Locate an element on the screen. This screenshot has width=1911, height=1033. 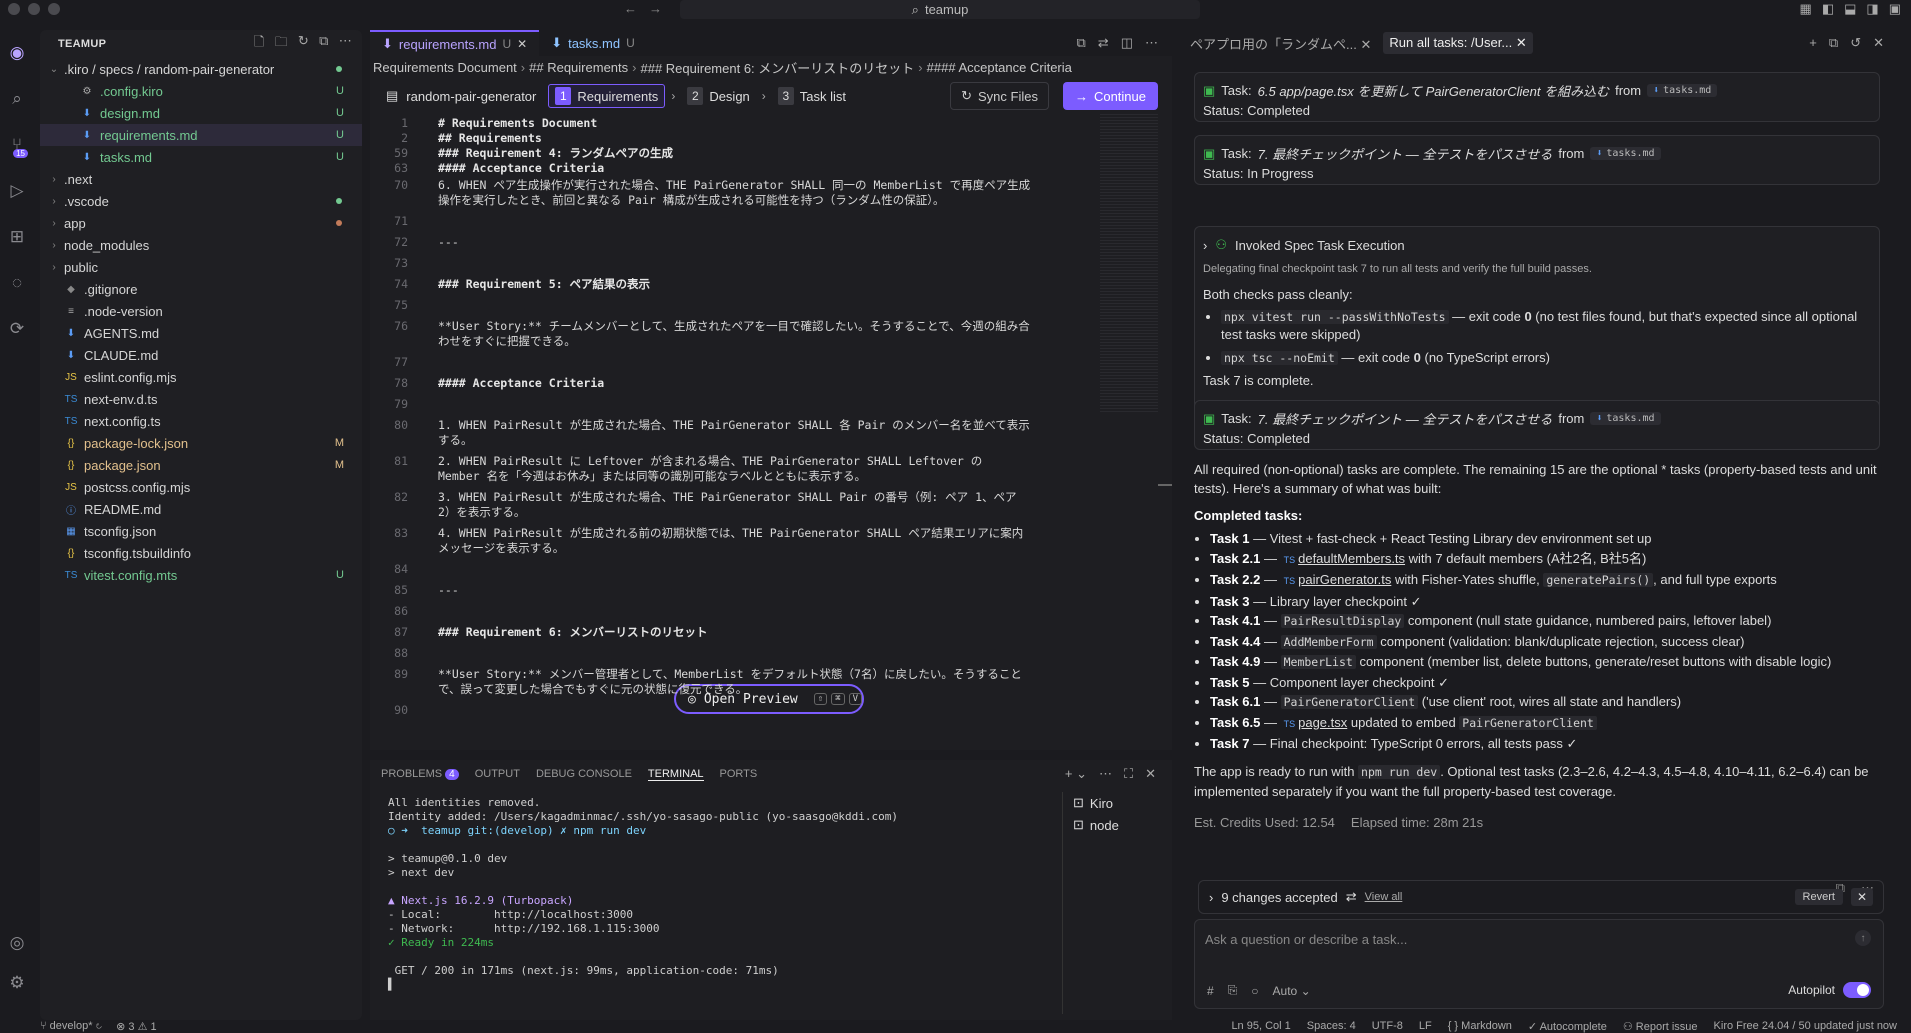
layout-icon: ▦ is located at coordinates (1806, 9).